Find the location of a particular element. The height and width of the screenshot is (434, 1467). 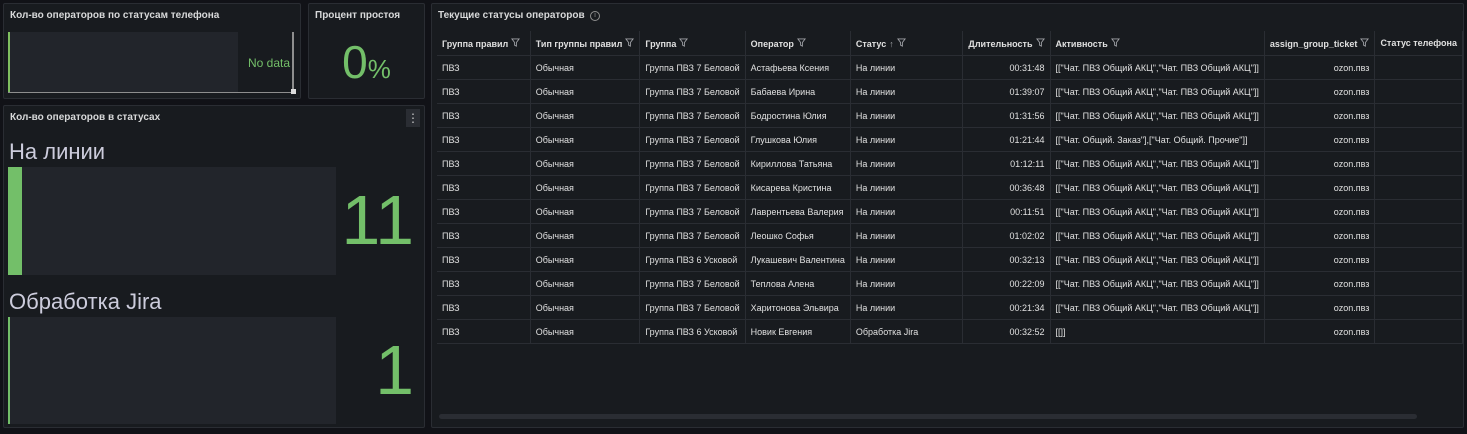

header-rule-group: Группа правил is located at coordinates (484, 43).